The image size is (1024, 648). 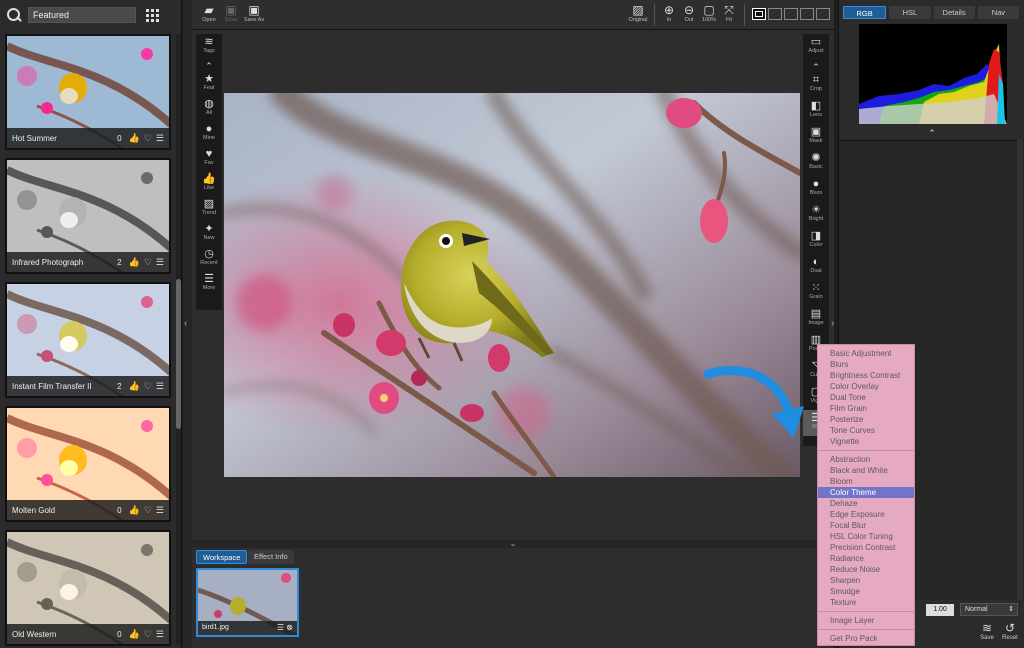 I want to click on layout-split-icon, so click(x=775, y=14).